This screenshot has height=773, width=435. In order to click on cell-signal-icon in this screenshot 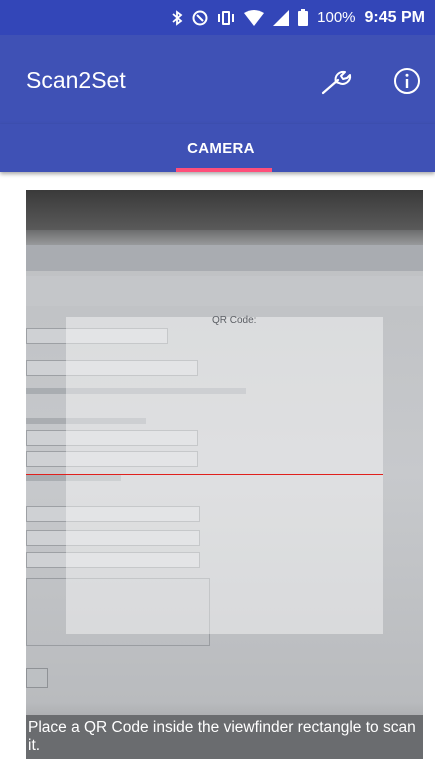, I will do `click(281, 17)`.